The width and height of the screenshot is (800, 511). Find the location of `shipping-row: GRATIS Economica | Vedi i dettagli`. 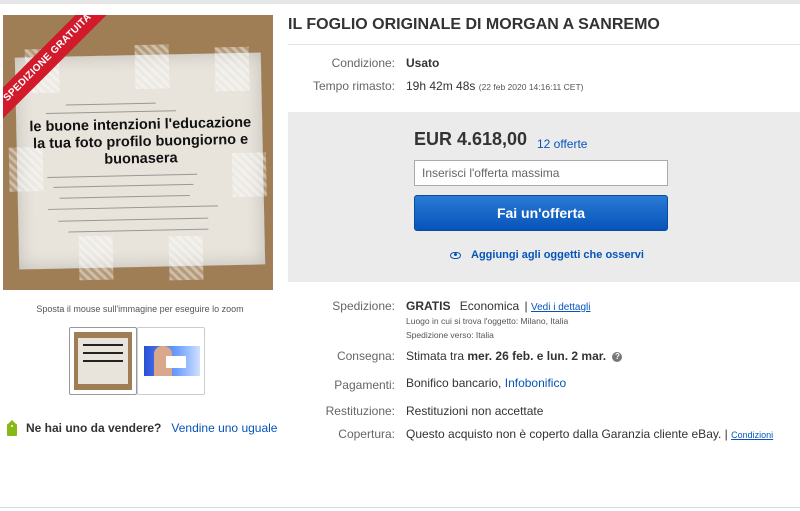

shipping-row: GRATIS Economica | Vedi i dettagli is located at coordinates (498, 306).